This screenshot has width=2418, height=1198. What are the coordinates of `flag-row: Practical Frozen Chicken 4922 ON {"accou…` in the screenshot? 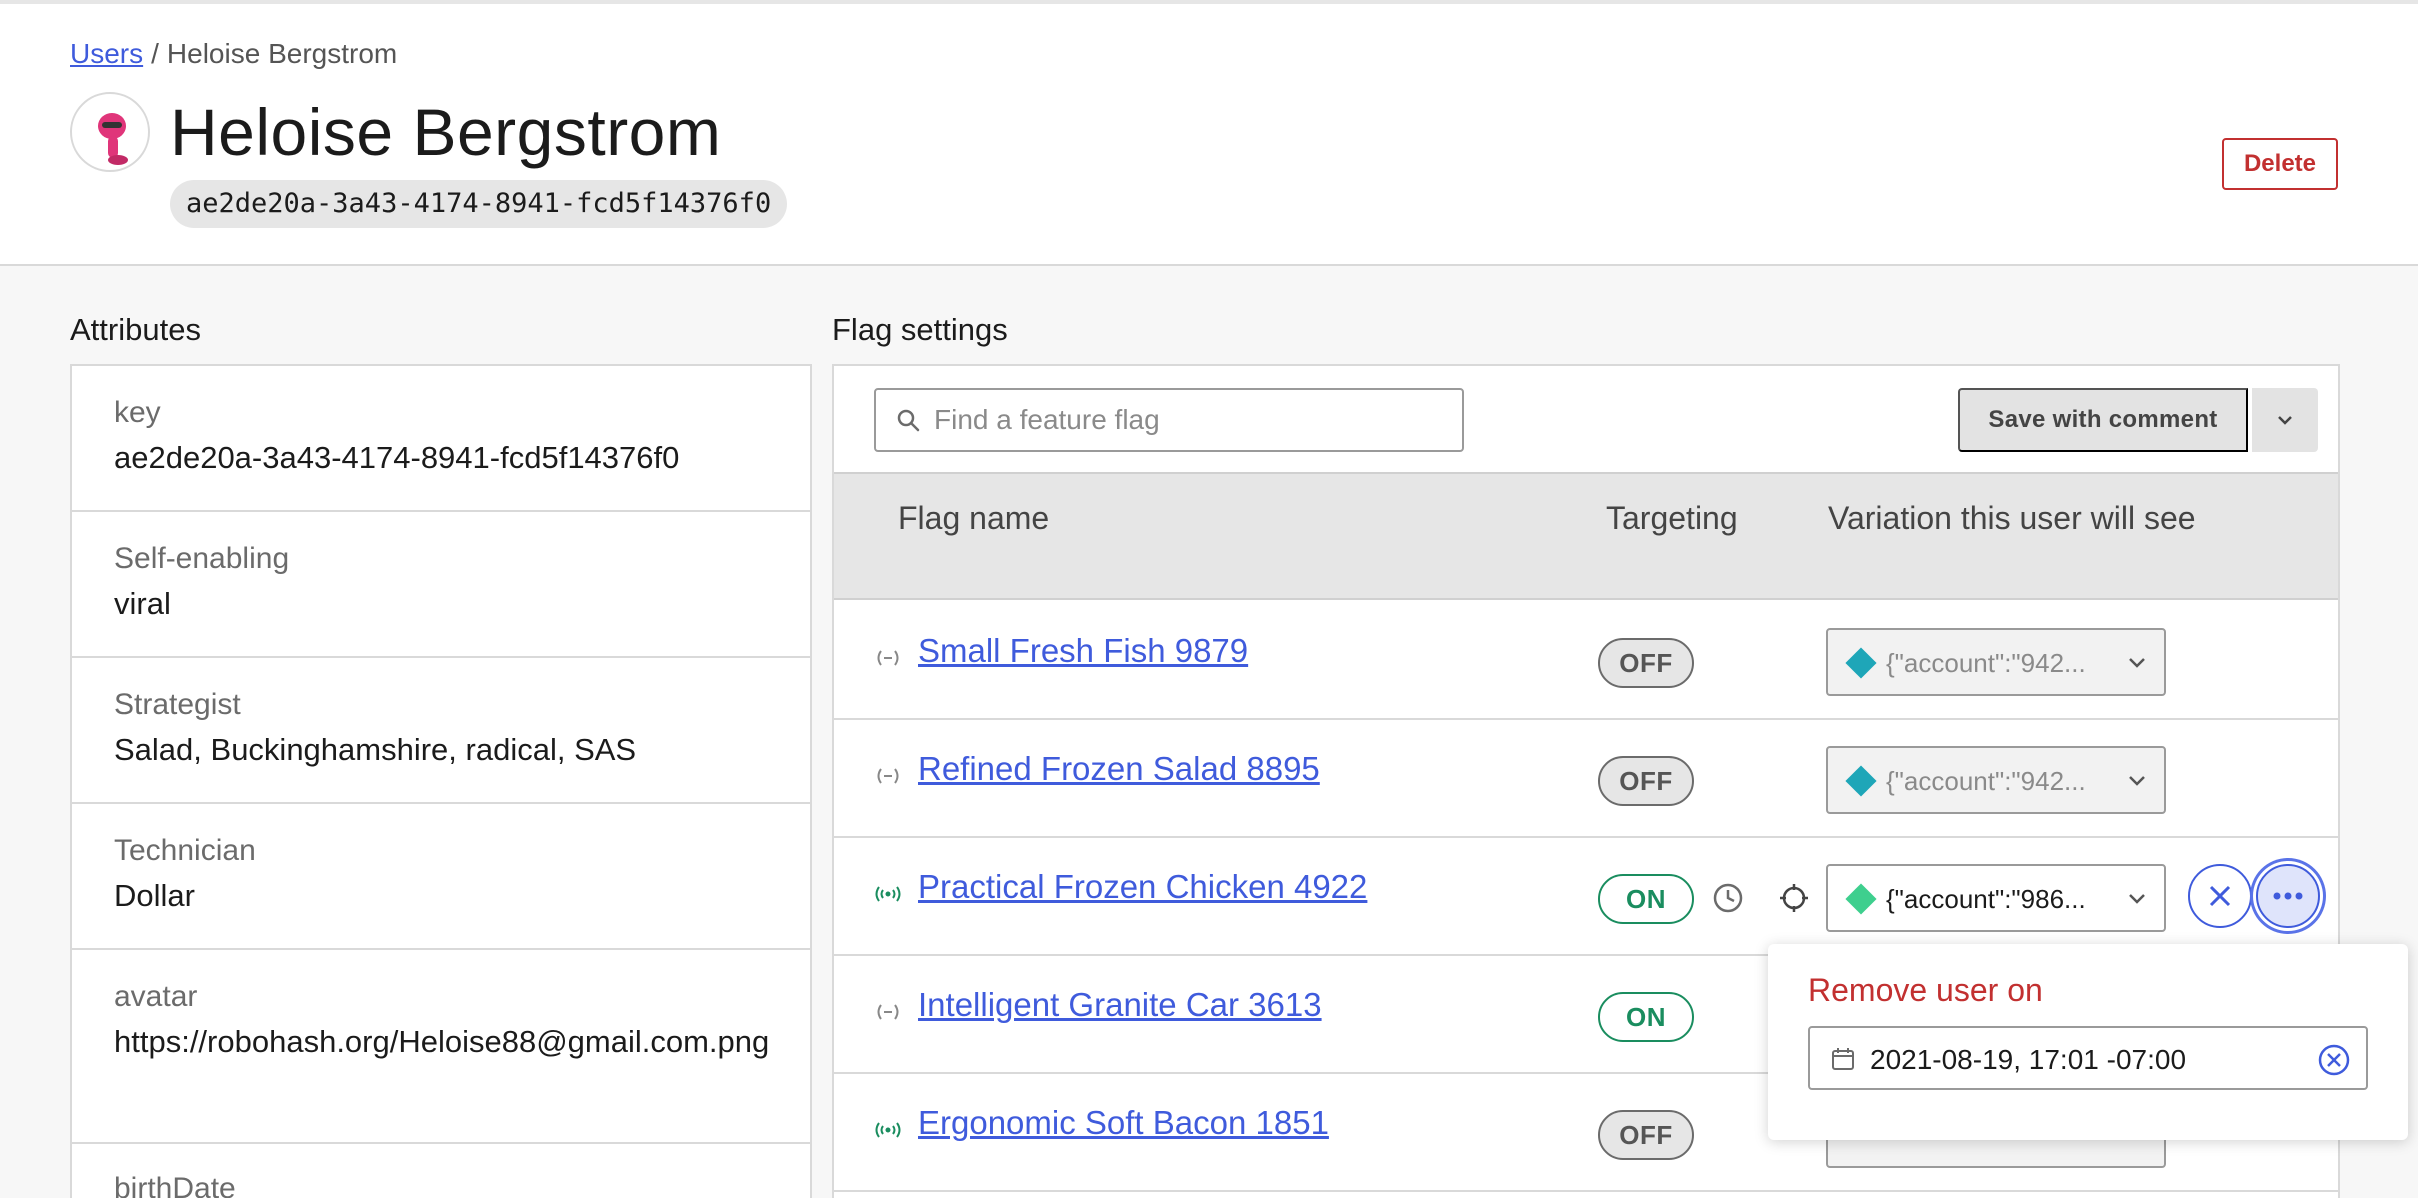 It's located at (1586, 897).